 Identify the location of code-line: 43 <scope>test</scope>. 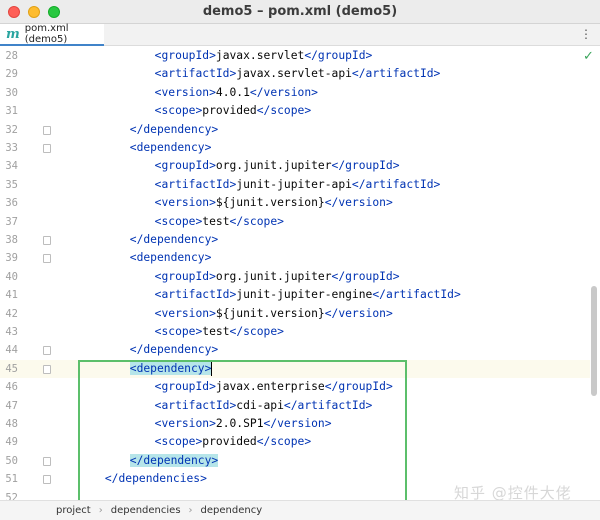
(295, 332).